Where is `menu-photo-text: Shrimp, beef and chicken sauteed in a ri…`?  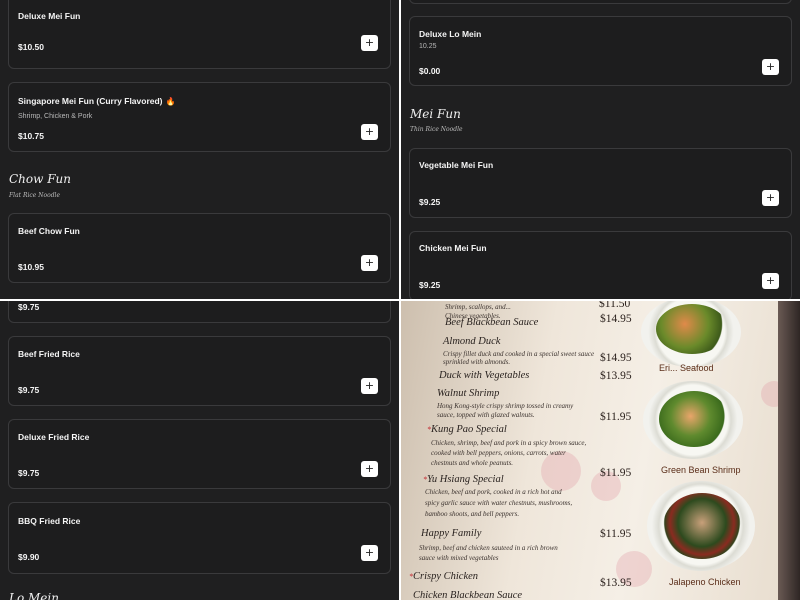 menu-photo-text: Shrimp, beef and chicken sauteed in a ri… is located at coordinates (488, 548).